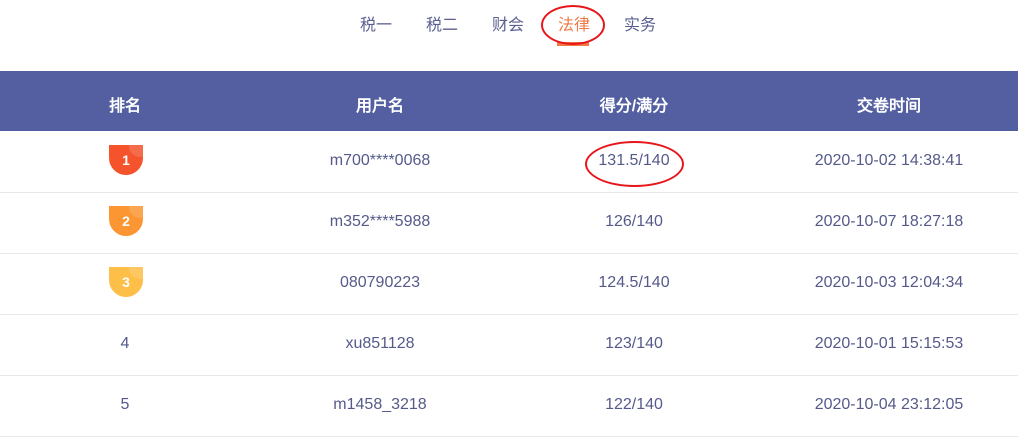 The width and height of the screenshot is (1018, 444). Describe the element at coordinates (634, 160) in the screenshot. I see `score: 131.5/140` at that location.